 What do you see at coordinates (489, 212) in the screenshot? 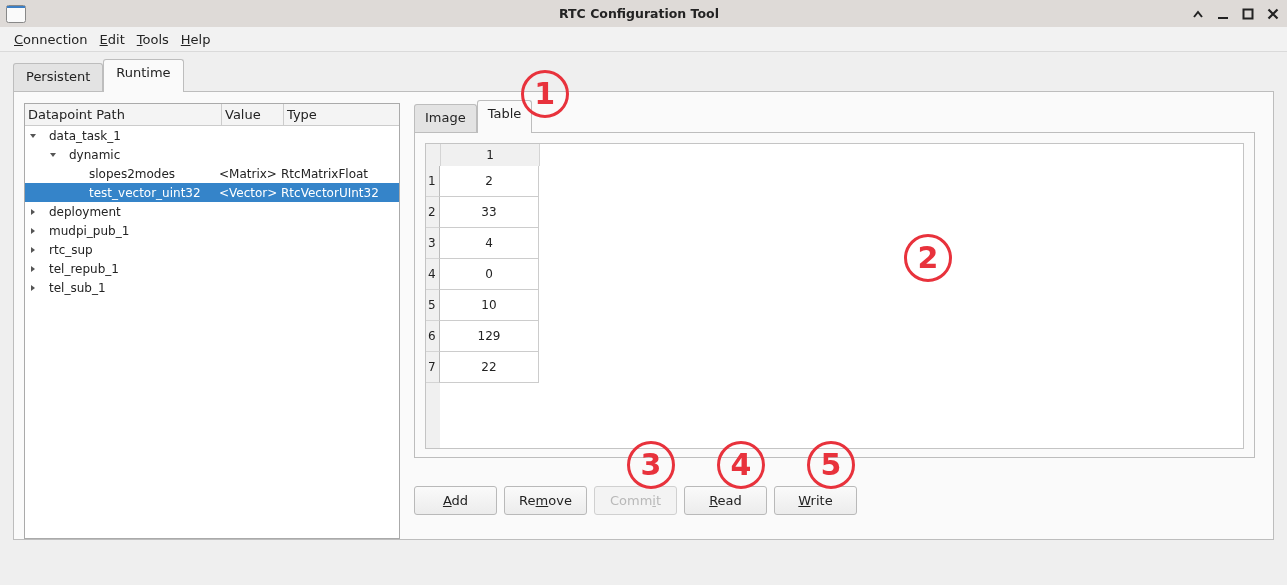
I see `table-cell: 33` at bounding box center [489, 212].